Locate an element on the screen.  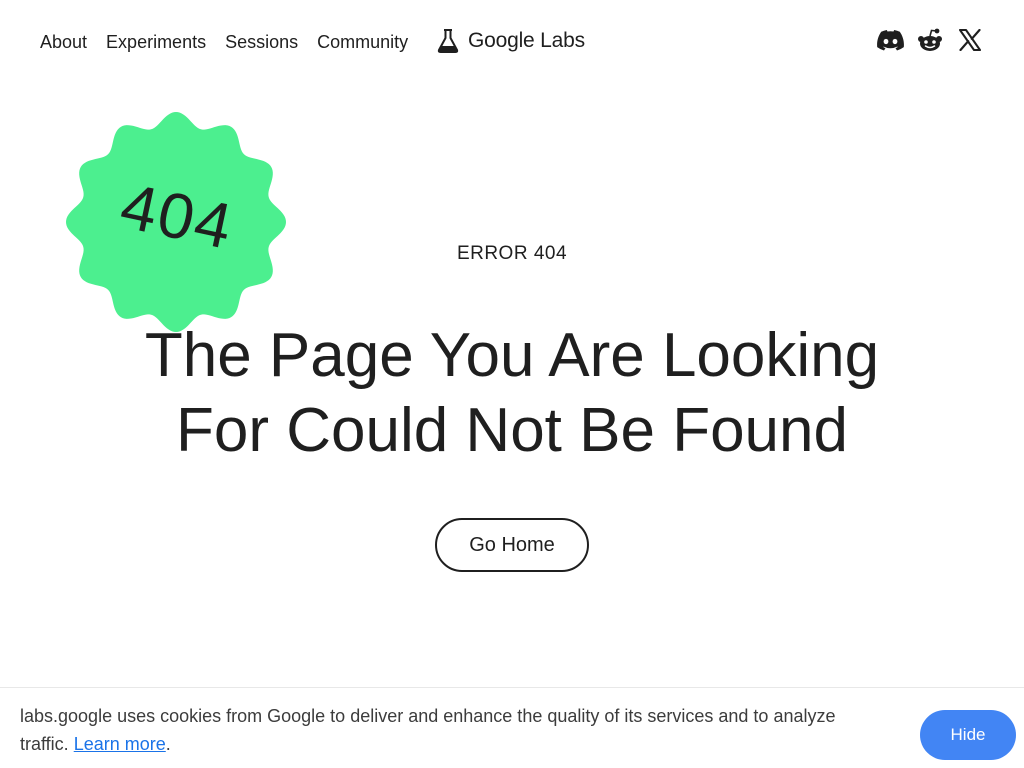
error-label: ERROR 404 is located at coordinates (512, 253).